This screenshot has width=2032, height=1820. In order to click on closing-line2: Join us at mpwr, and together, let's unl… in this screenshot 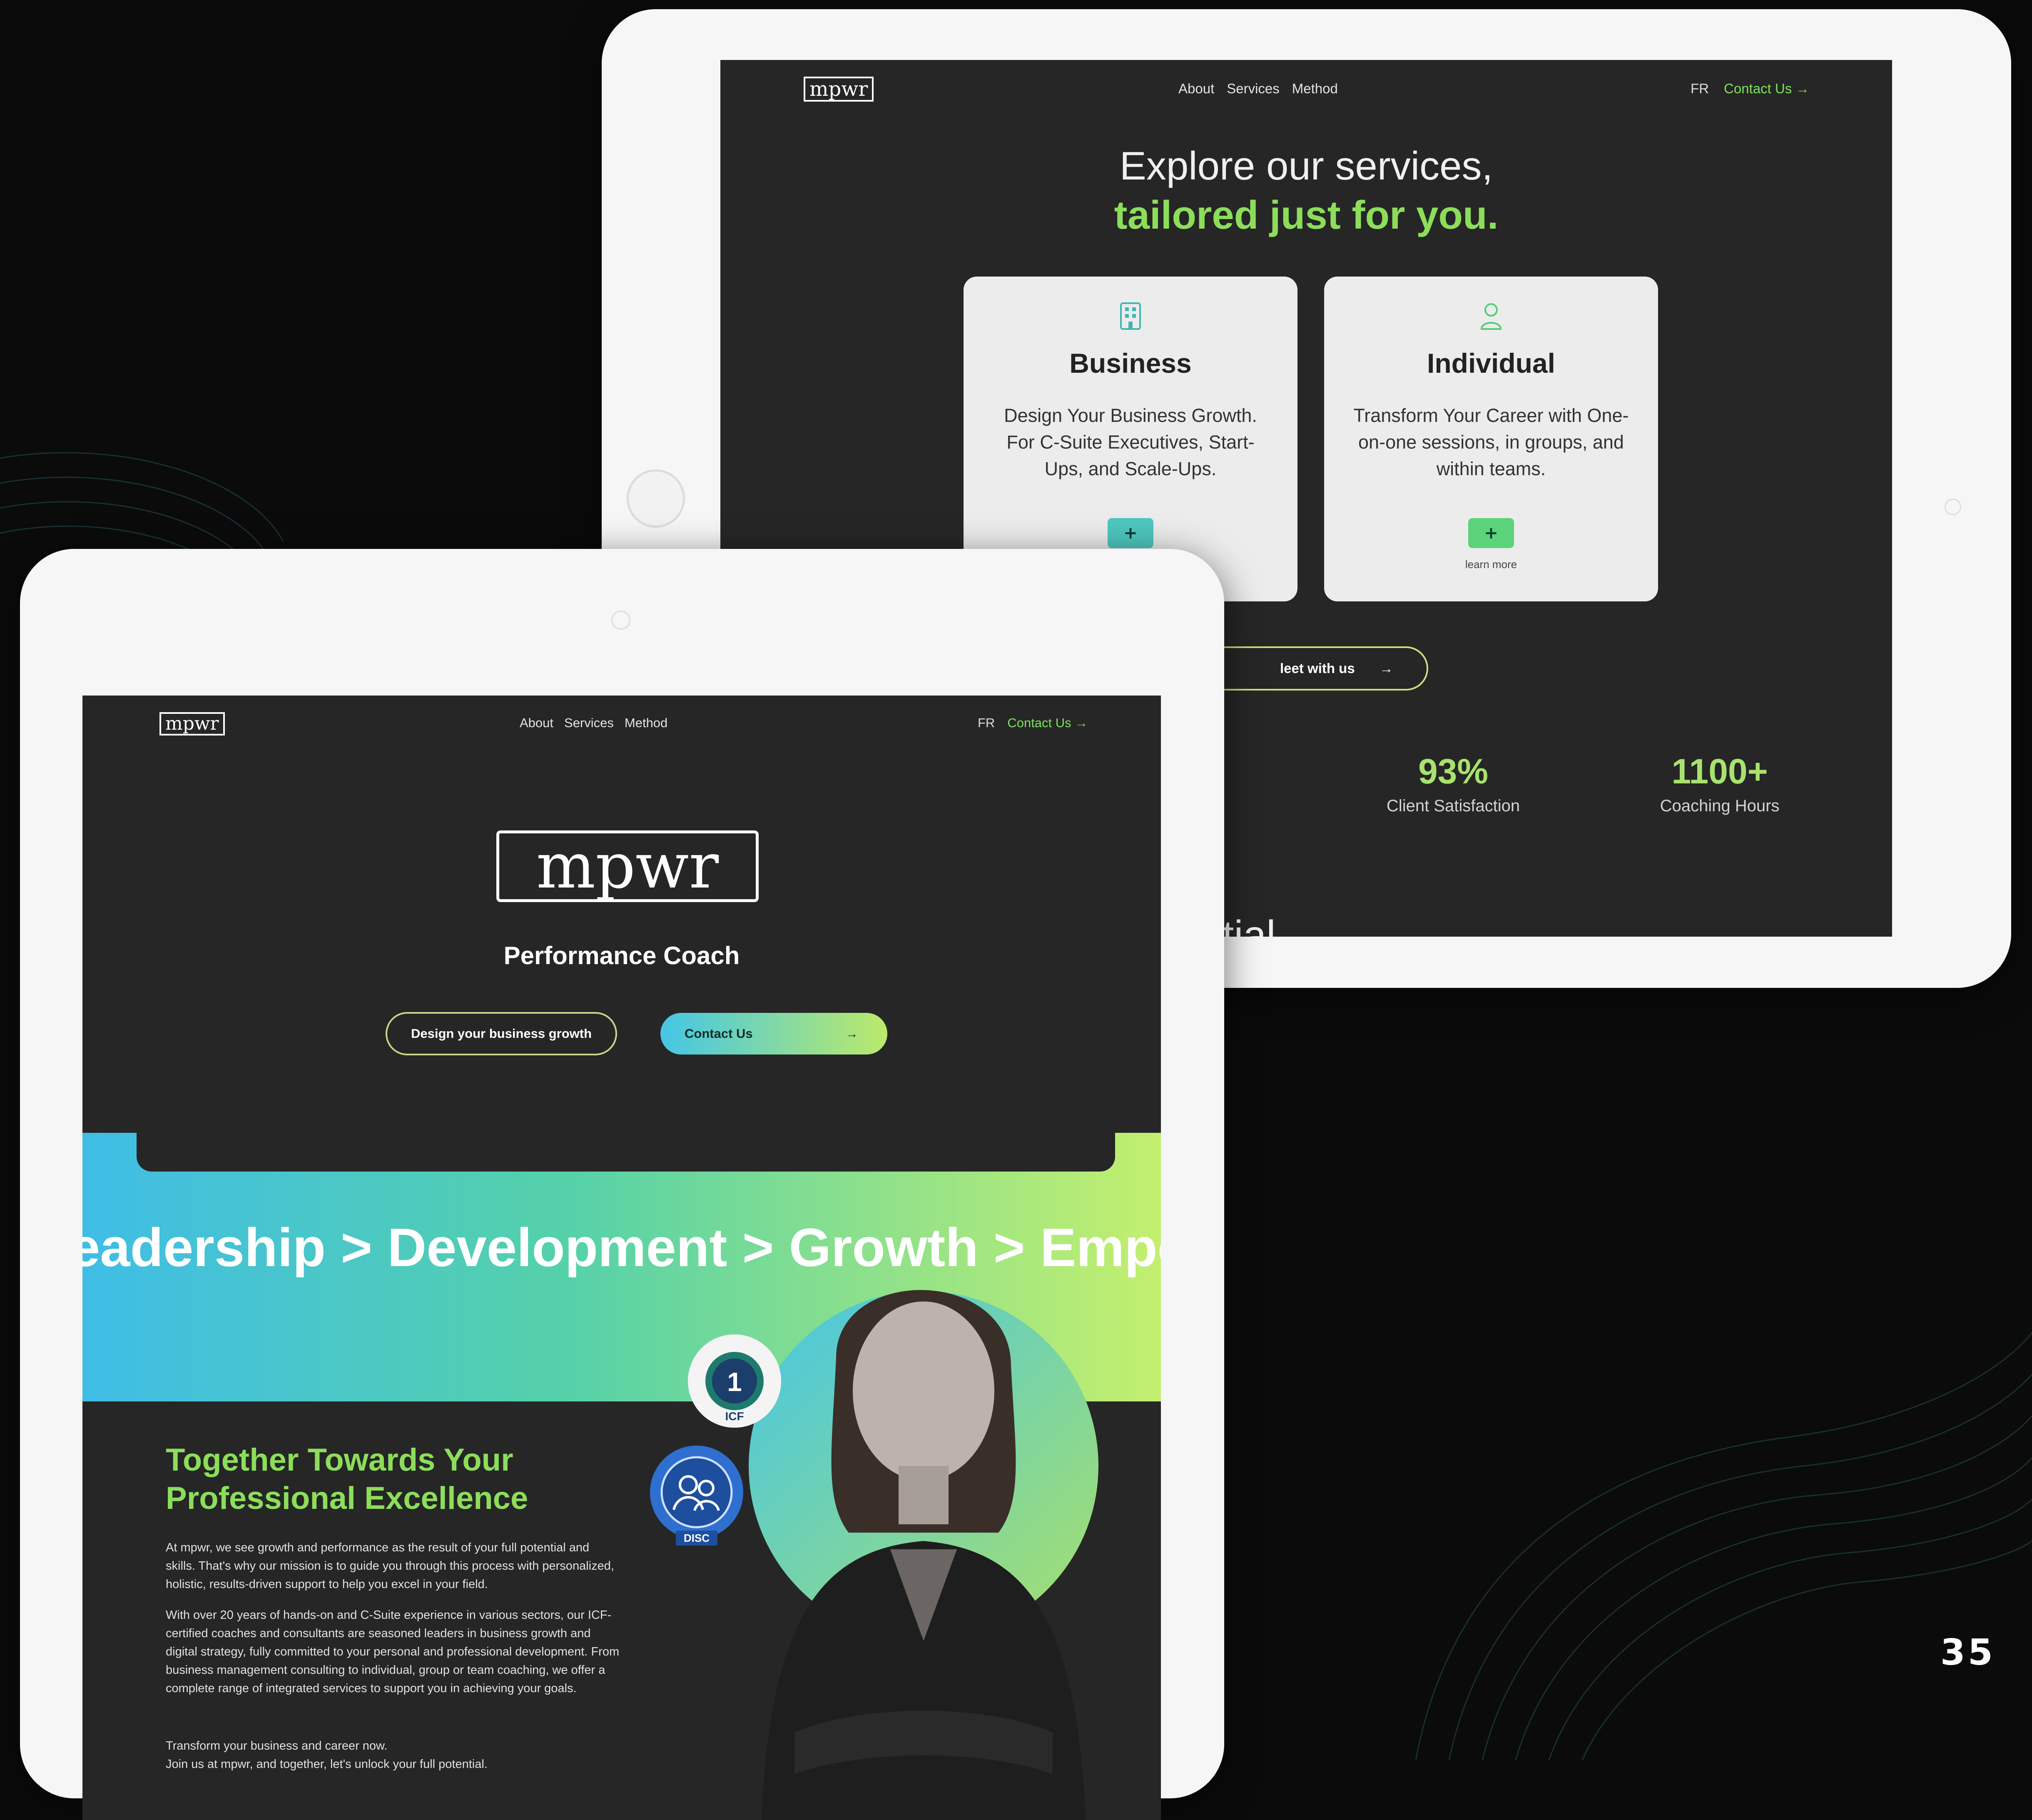, I will do `click(327, 1764)`.